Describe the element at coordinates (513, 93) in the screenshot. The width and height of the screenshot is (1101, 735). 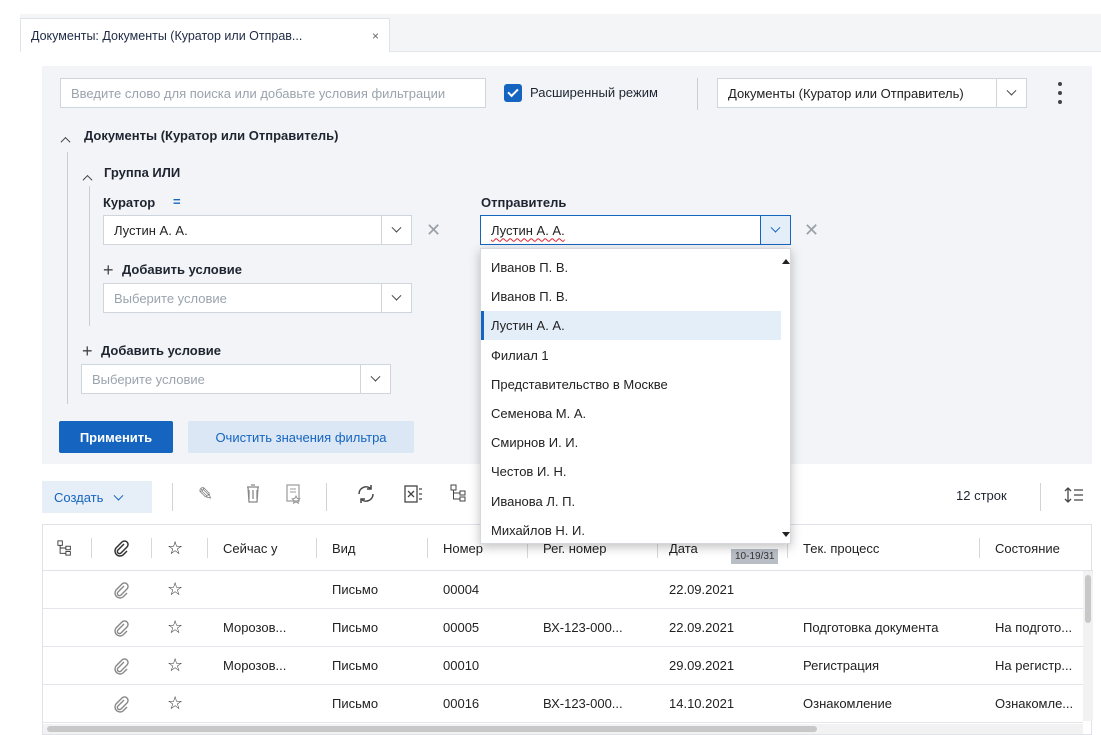
I see `extended-mode-checkbox` at that location.